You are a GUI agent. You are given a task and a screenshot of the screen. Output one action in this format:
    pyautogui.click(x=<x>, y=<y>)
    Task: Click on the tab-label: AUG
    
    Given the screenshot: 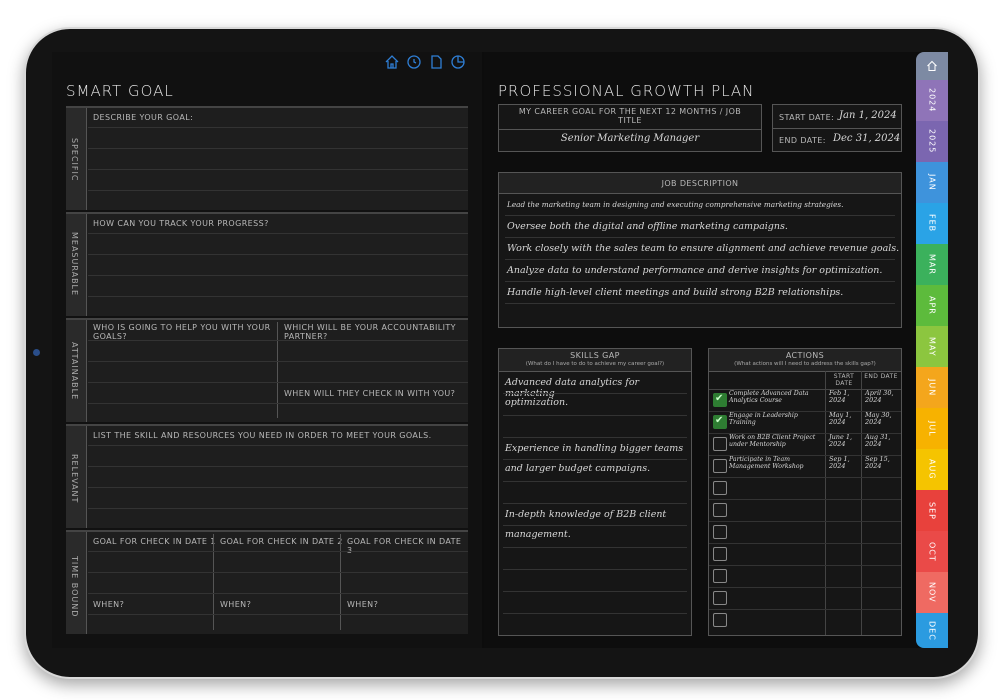 What is the action you would take?
    pyautogui.click(x=932, y=469)
    